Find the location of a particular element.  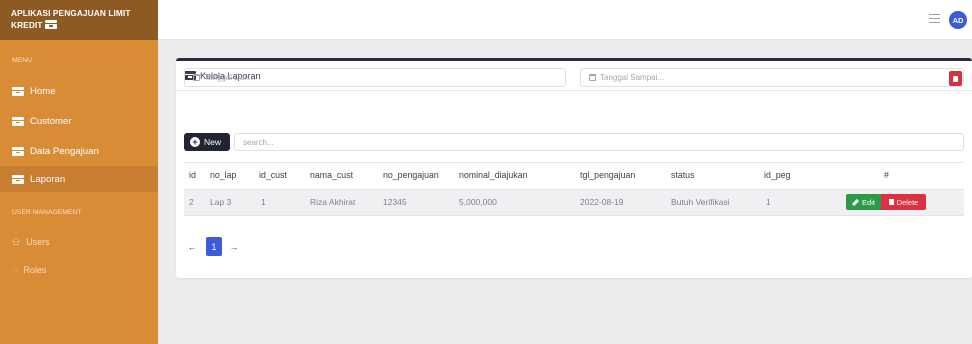

menu-heading: MENU is located at coordinates (22, 60).